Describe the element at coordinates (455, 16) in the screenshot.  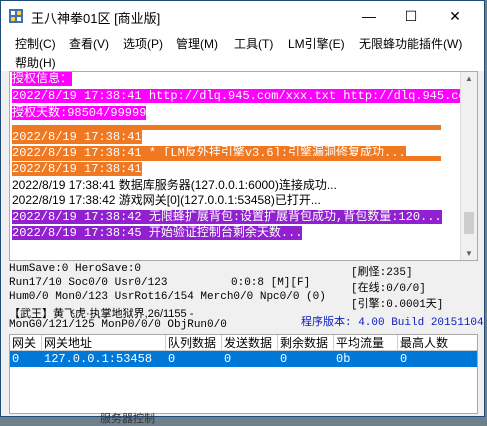
I see `close-button: ✕` at that location.